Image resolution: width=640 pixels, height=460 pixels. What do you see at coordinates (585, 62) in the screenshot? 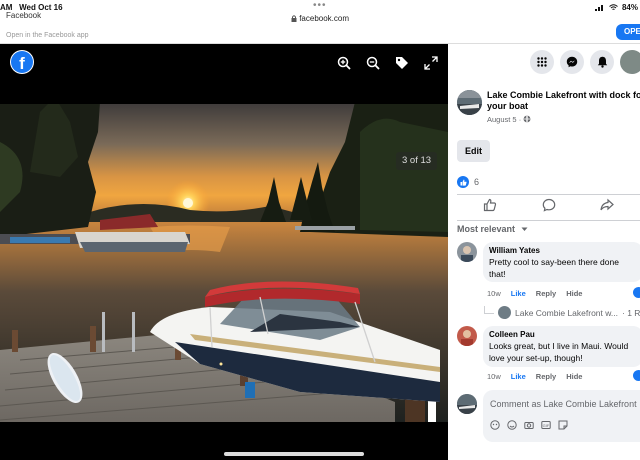
I see `panel-top-icons` at bounding box center [585, 62].